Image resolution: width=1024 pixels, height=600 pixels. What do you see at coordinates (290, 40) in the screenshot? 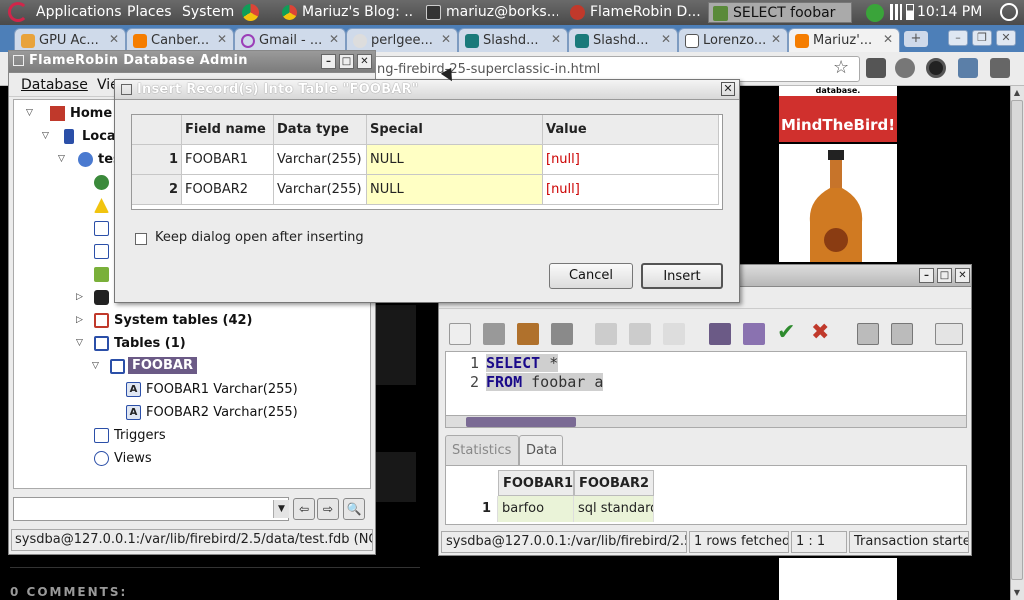
I see `tab-gmail: Gmail - ... ✕` at bounding box center [290, 40].